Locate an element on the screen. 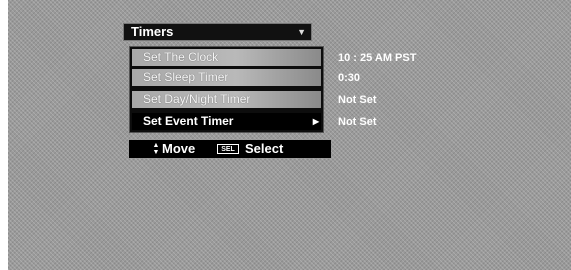 The image size is (571, 270). menu-item-label: Set The Clock is located at coordinates (181, 57).